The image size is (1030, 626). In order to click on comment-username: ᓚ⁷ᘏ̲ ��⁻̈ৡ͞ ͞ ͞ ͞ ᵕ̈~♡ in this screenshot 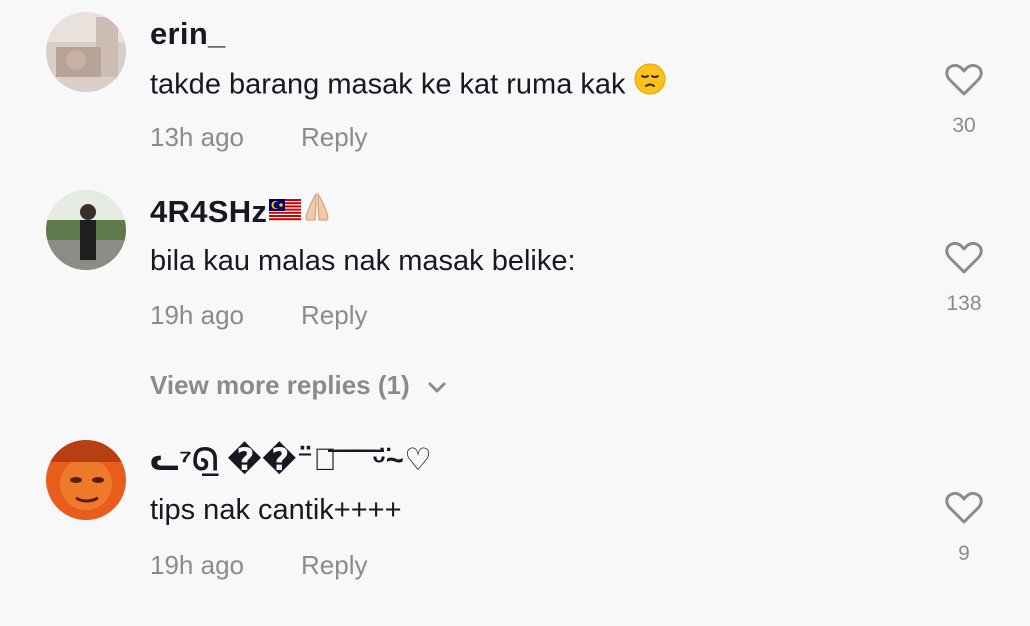, I will do `click(291, 460)`.